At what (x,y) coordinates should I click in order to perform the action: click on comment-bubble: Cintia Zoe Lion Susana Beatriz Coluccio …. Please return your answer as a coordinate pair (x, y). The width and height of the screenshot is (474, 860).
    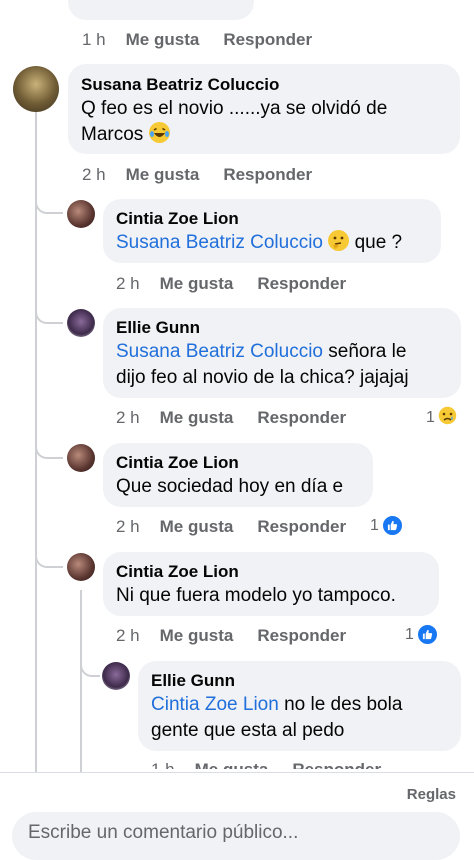
    Looking at the image, I should click on (272, 231).